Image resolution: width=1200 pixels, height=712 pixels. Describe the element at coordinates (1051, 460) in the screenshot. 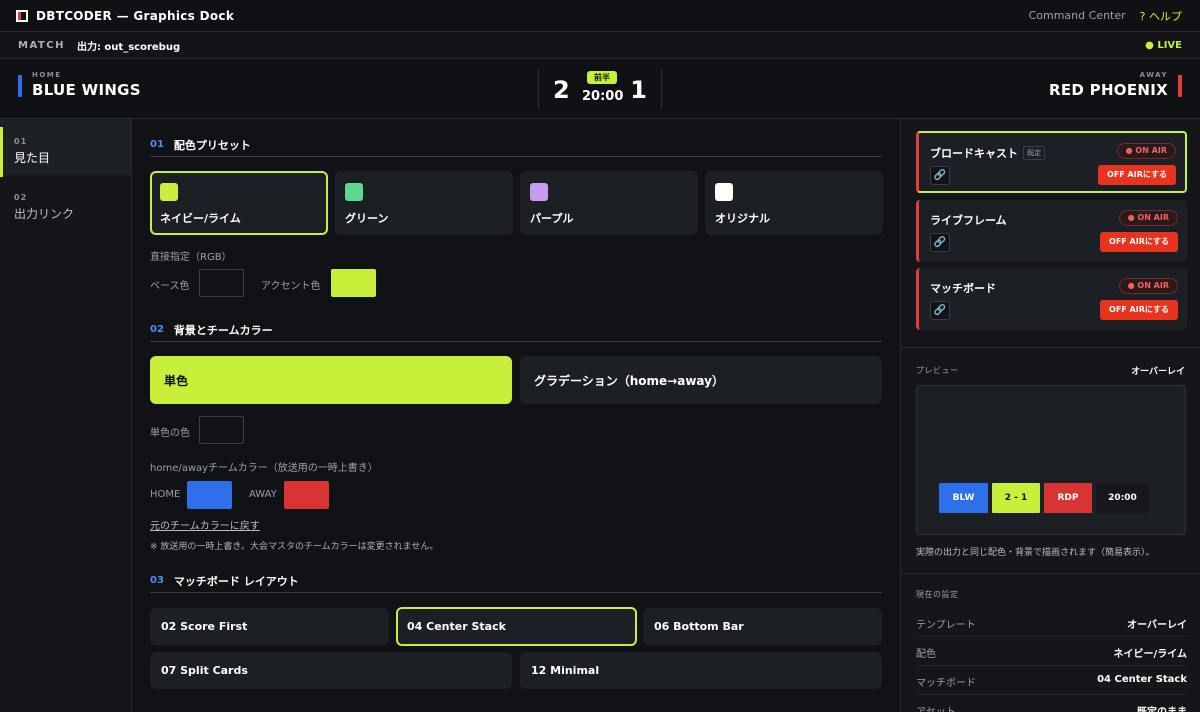

I see `preview-canvas: BLW 2 - 1 RDP 20:00` at that location.